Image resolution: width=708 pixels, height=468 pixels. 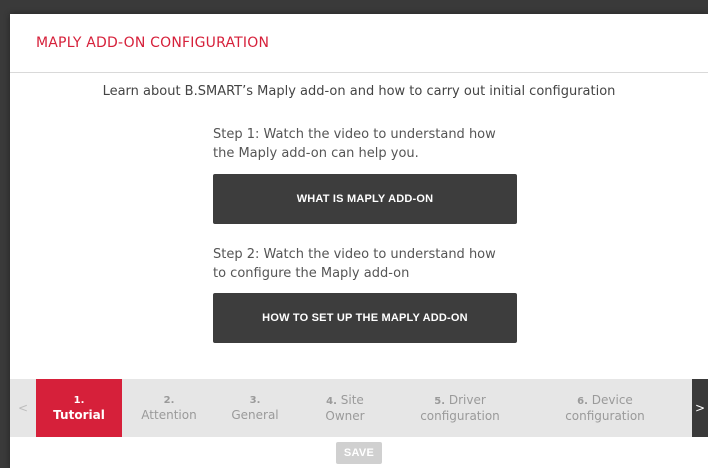 I want to click on step-label-line-2: Owner, so click(x=345, y=415).